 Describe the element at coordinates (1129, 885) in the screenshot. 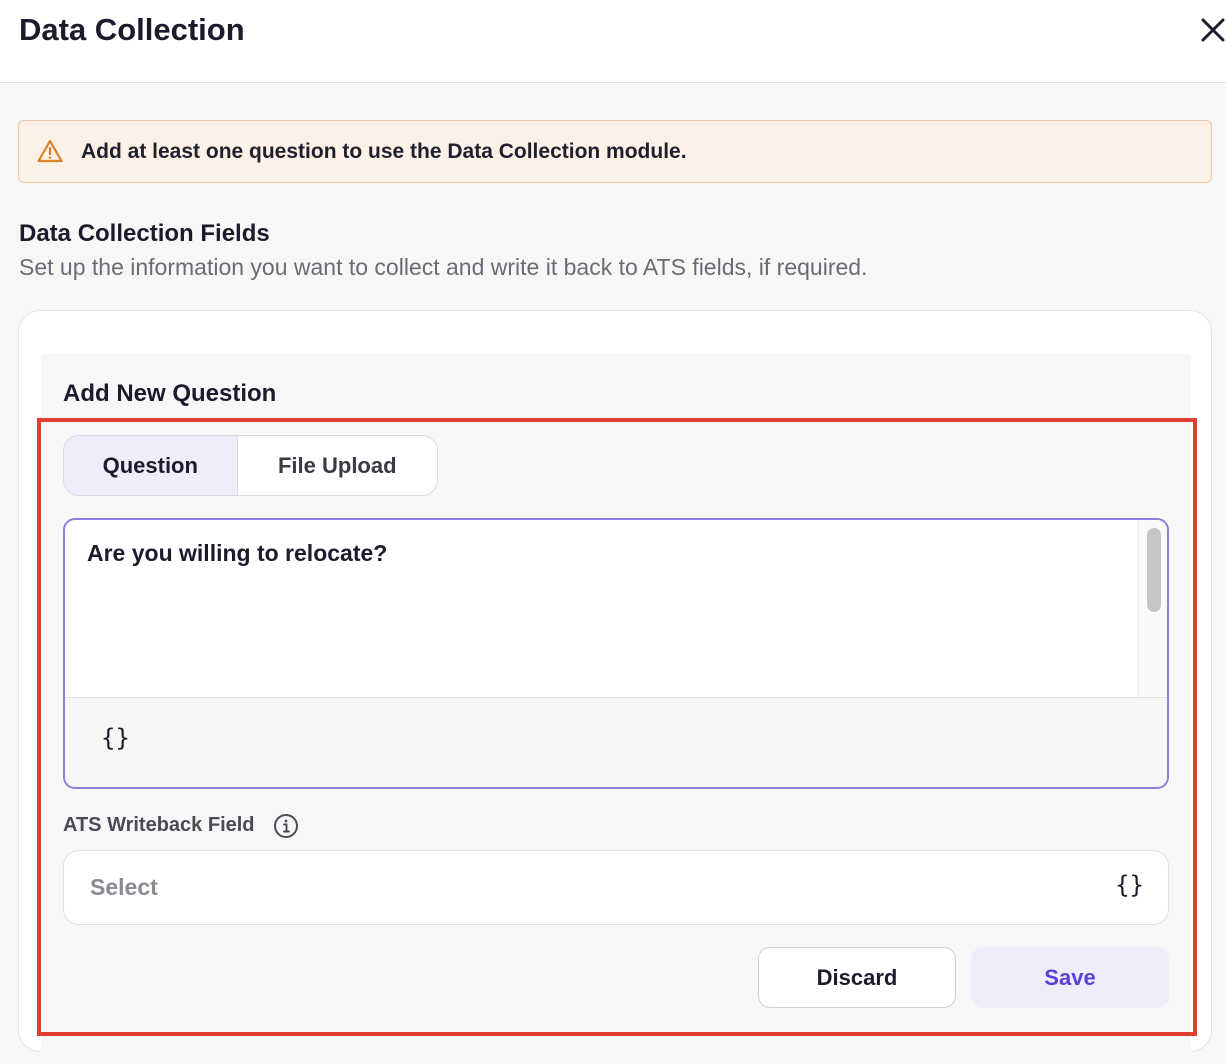

I see `select-variable-button: {}` at that location.